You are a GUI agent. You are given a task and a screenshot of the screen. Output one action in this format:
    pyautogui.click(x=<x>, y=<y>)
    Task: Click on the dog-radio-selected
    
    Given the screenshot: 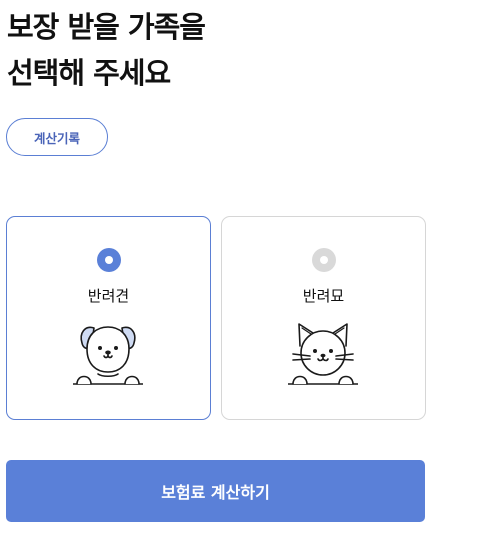 What is the action you would take?
    pyautogui.click(x=109, y=260)
    